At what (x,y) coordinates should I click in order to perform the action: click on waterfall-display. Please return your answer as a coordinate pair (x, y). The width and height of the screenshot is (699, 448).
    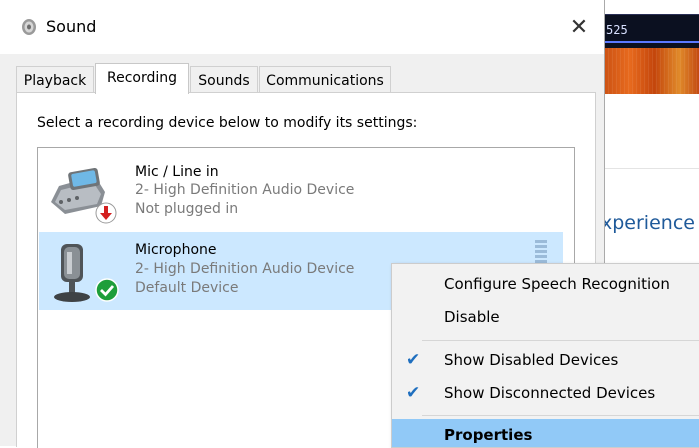
    Looking at the image, I should click on (649, 71).